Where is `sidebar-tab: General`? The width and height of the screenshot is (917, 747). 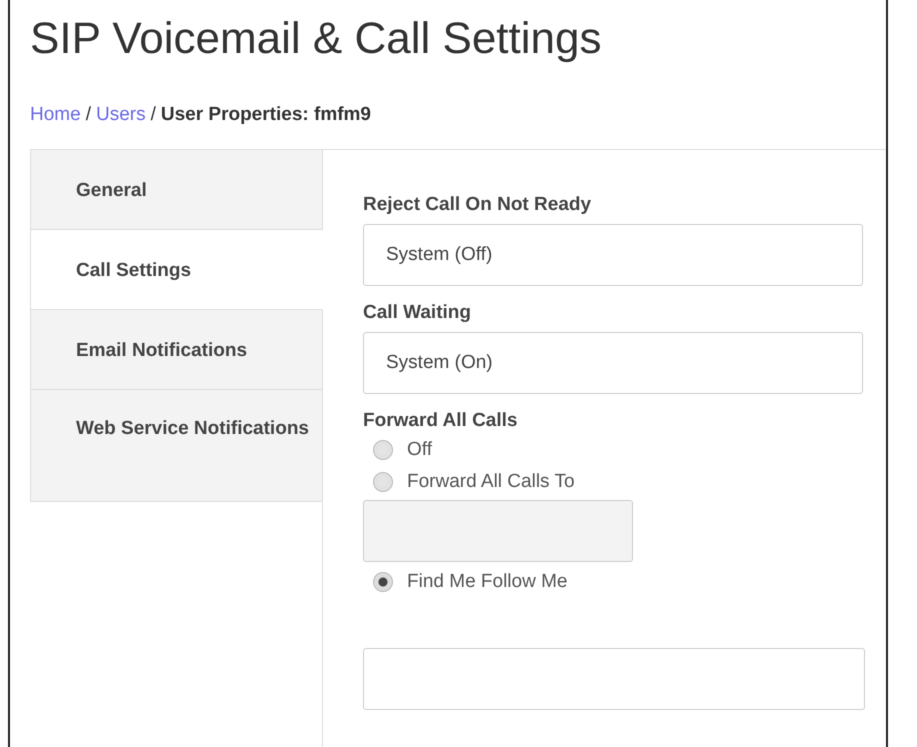
sidebar-tab: General is located at coordinates (176, 190).